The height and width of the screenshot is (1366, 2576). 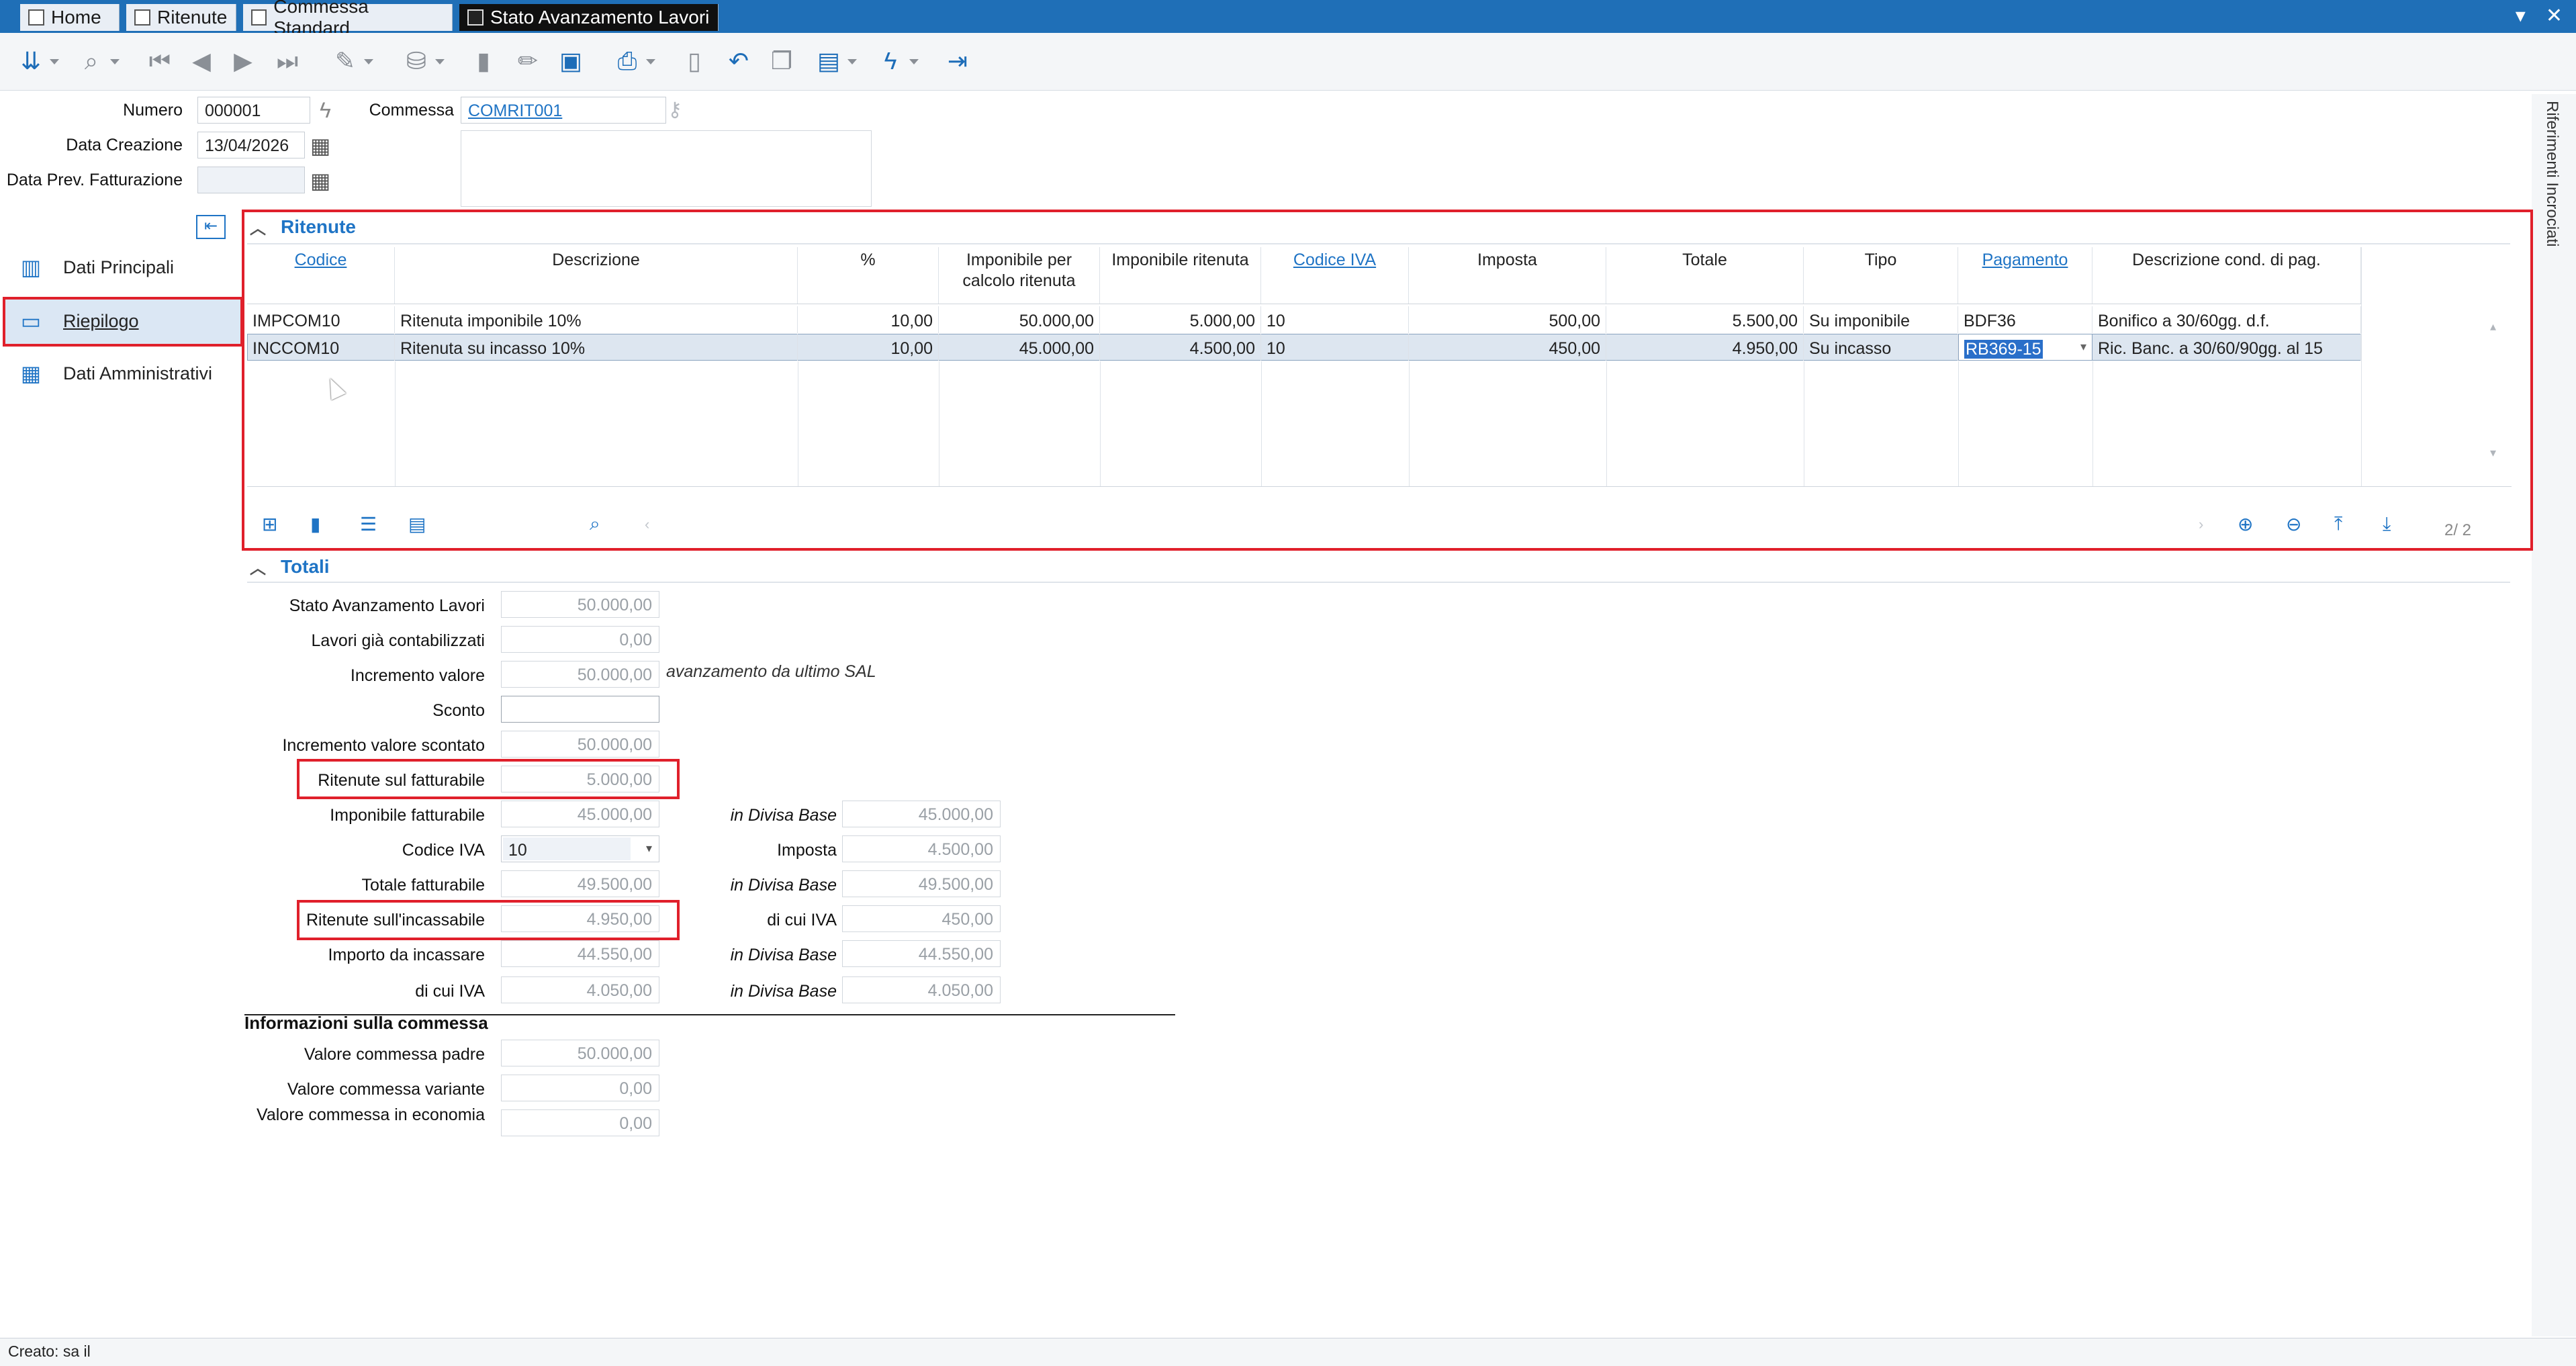 I want to click on stato-avanzamento-field: 50.000,00, so click(x=580, y=604).